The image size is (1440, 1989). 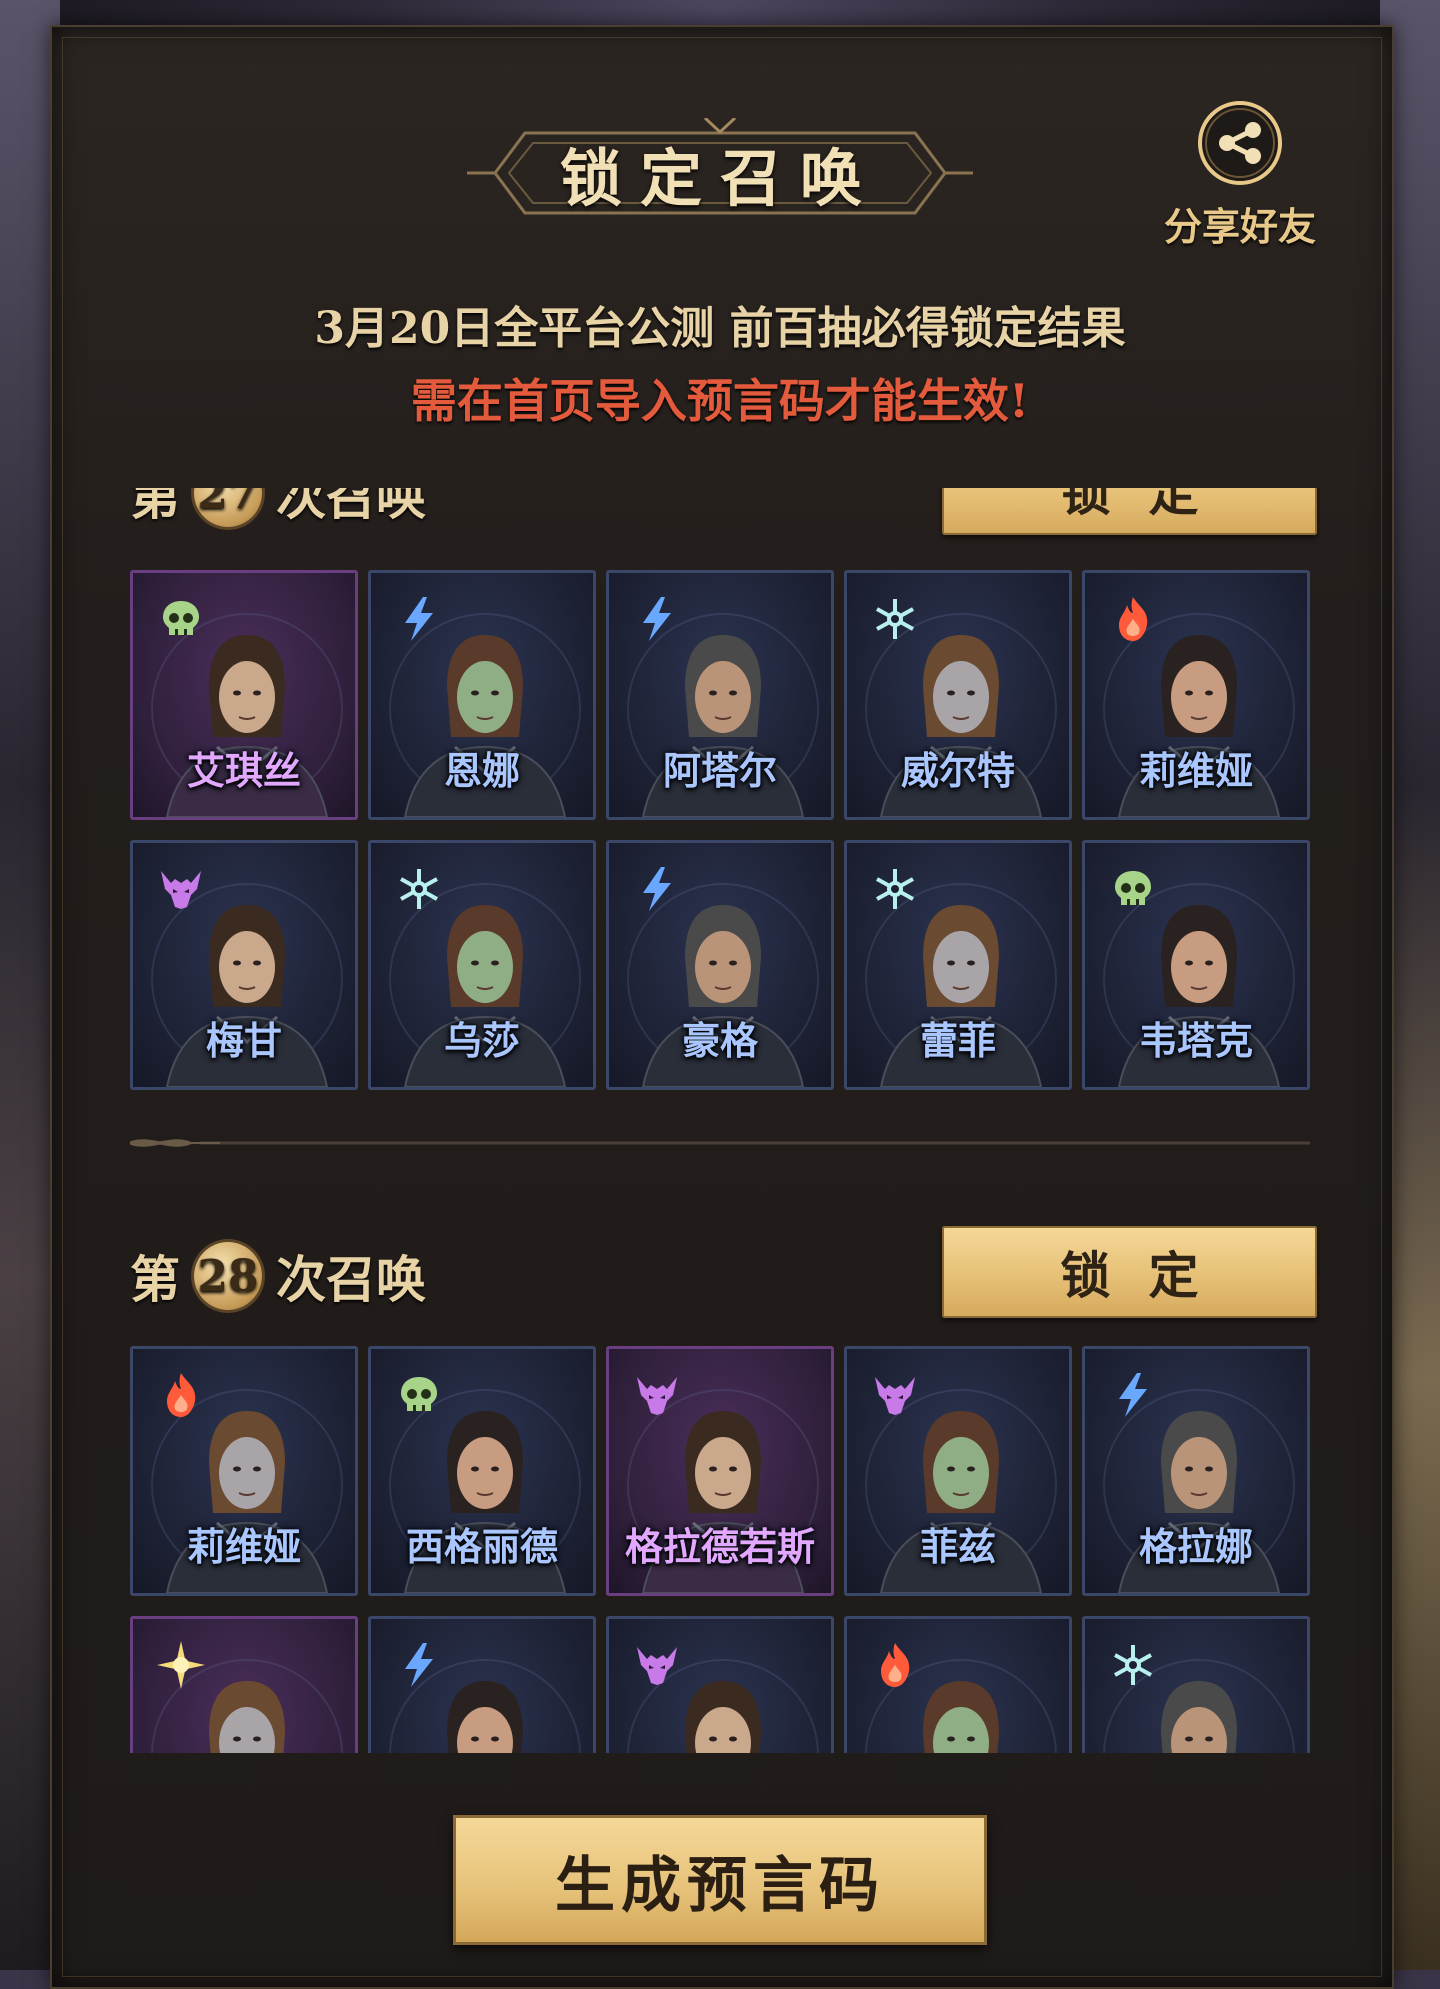 I want to click on share-friends-button: 分享好友, so click(x=1240, y=180).